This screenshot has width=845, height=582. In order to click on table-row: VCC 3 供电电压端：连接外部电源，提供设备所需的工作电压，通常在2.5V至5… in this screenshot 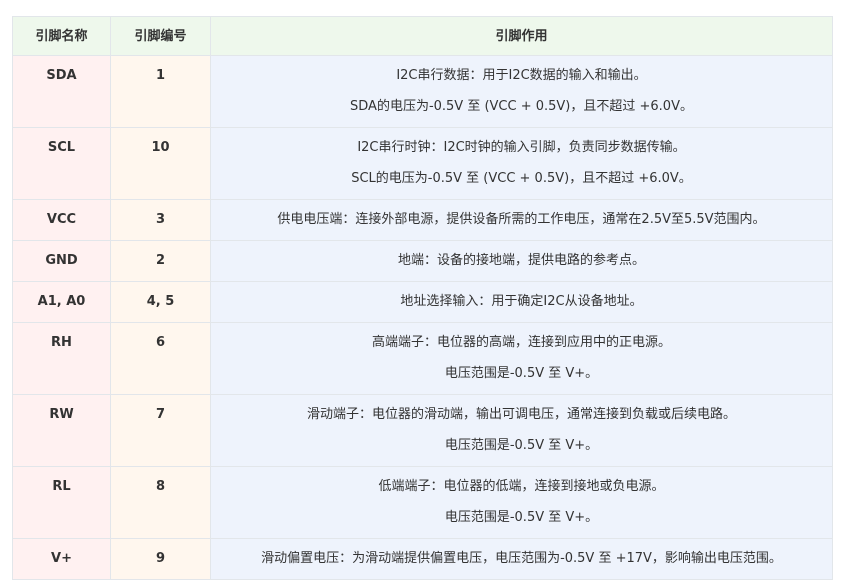, I will do `click(422, 220)`.